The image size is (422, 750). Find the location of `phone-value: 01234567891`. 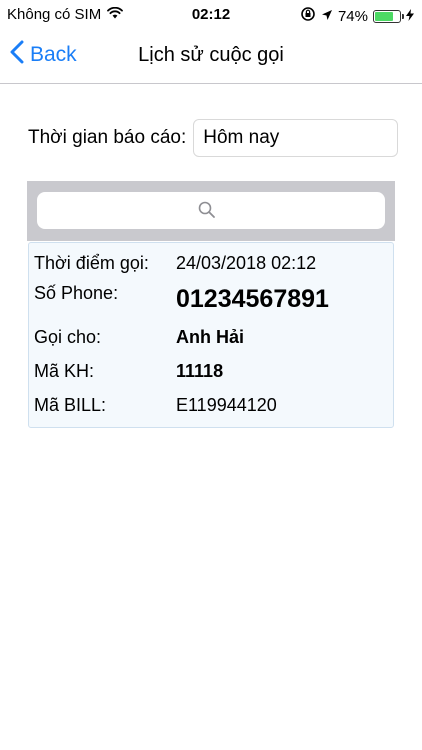

phone-value: 01234567891 is located at coordinates (252, 299).